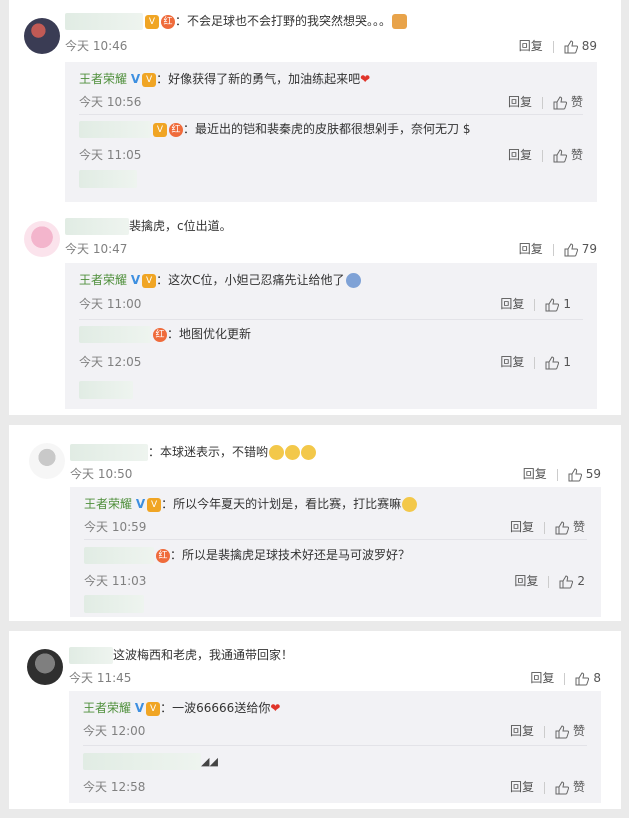 This screenshot has height=818, width=629. Describe the element at coordinates (567, 304) in the screenshot. I see `like-count: 1` at that location.